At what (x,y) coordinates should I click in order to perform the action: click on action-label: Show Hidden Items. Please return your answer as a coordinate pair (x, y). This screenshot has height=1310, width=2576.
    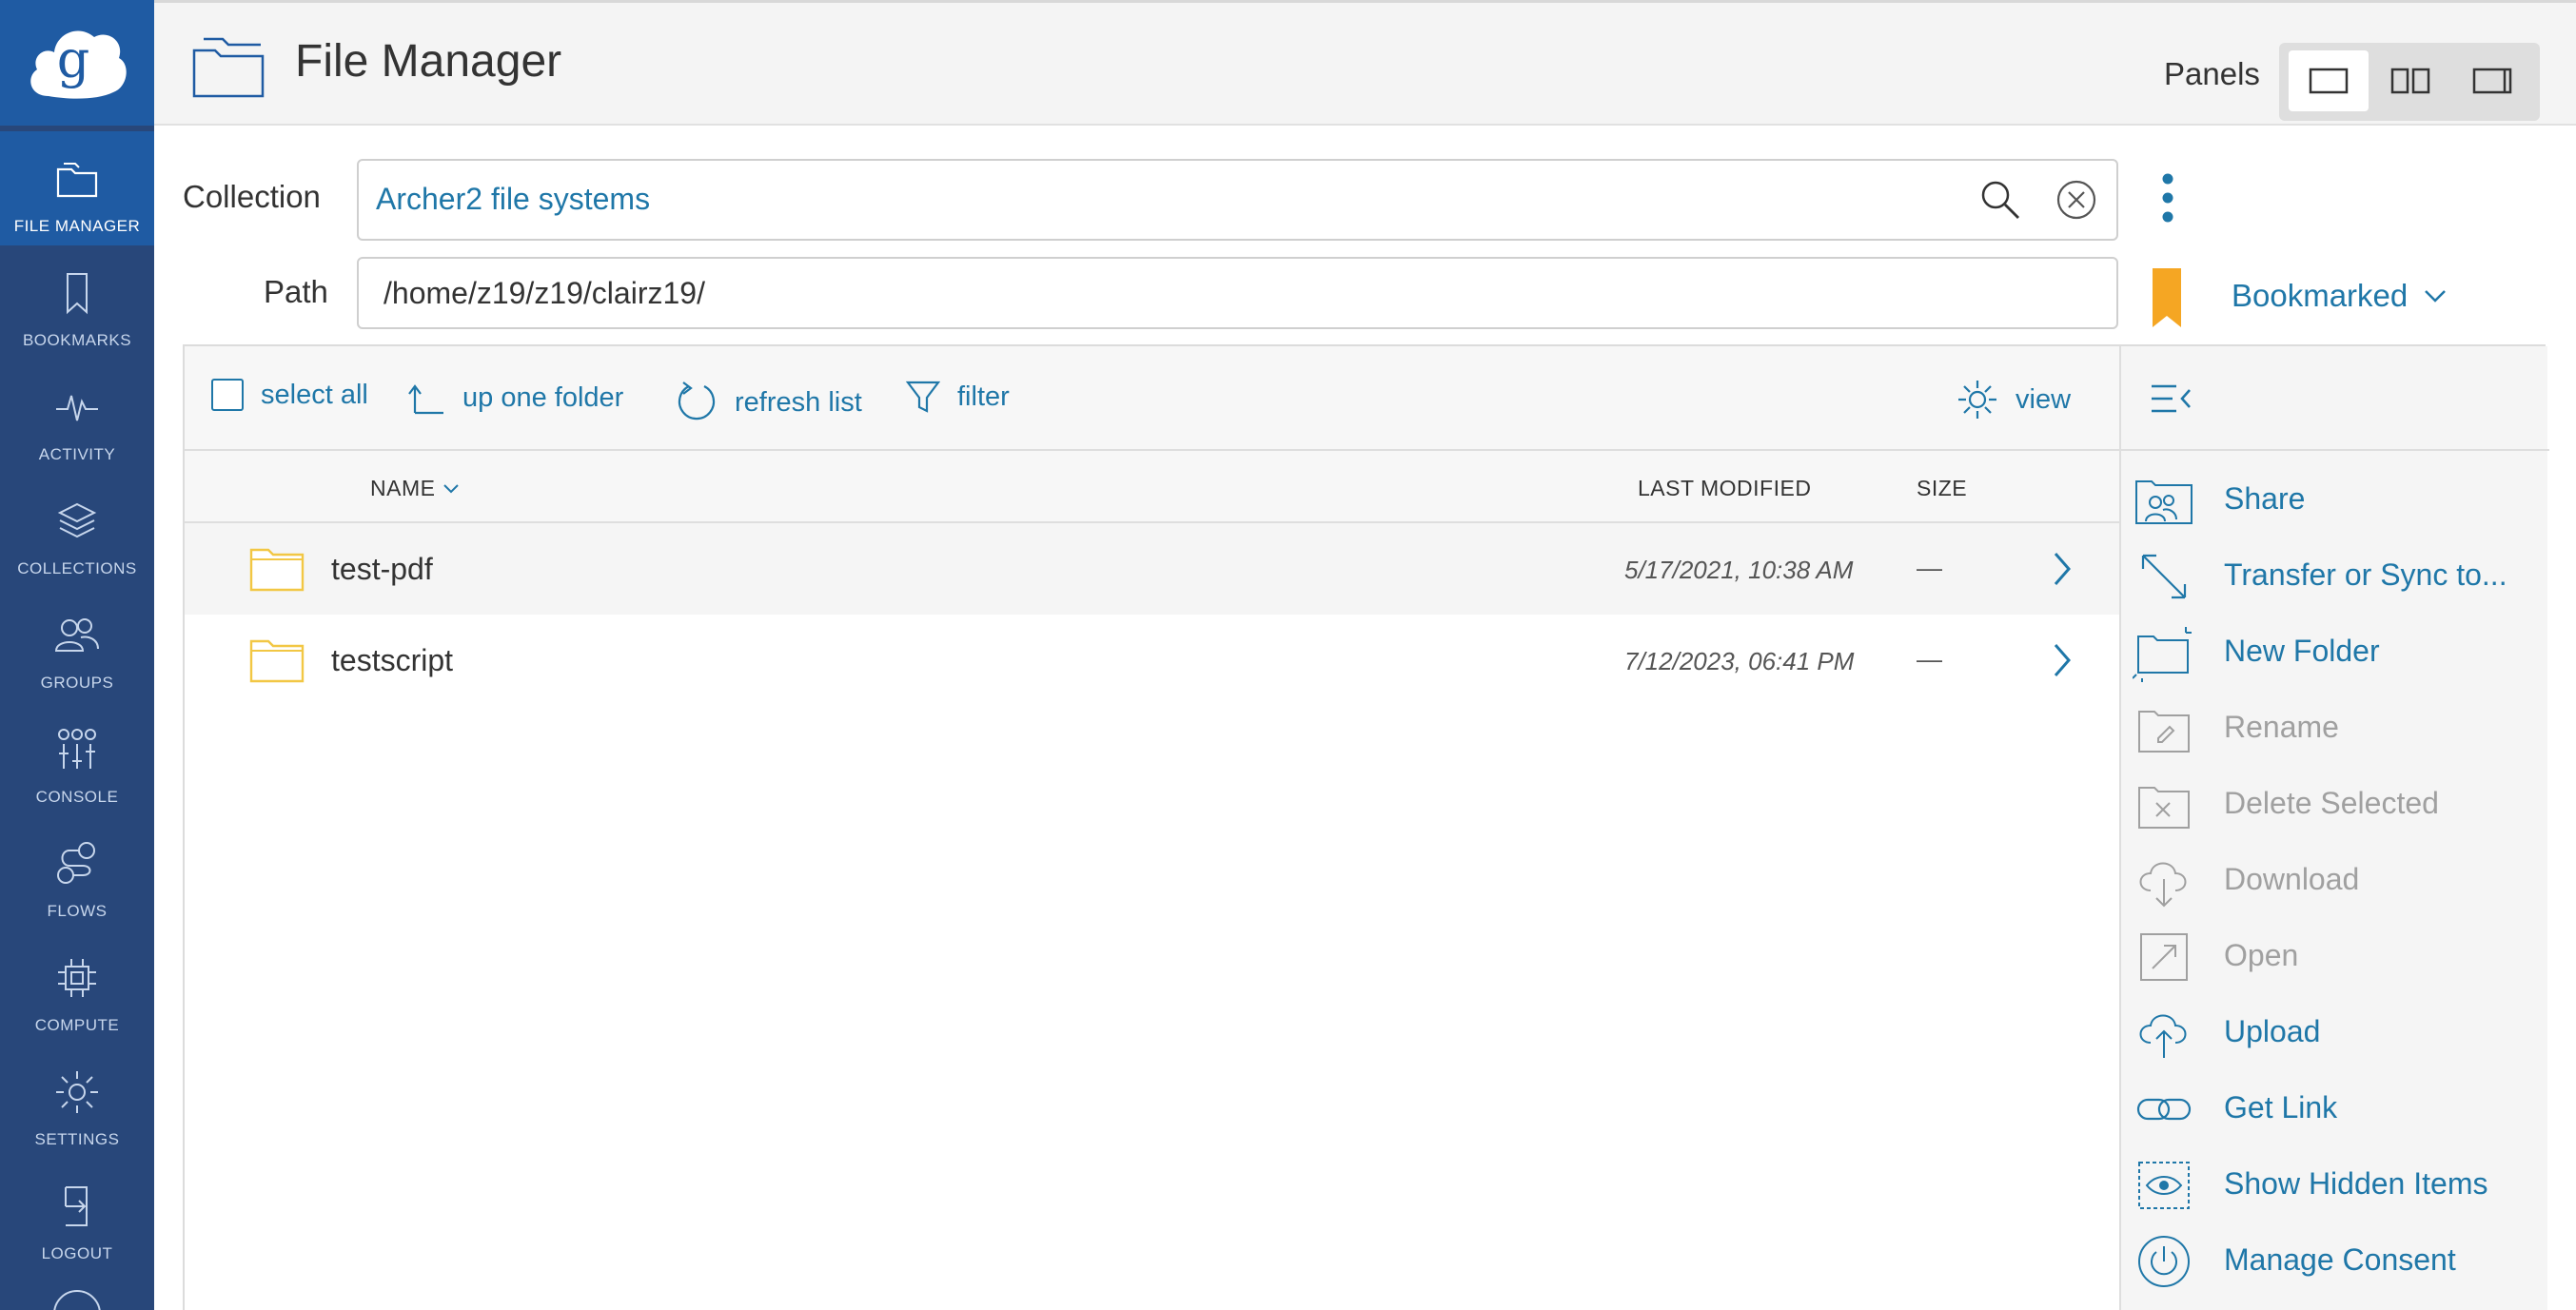
    Looking at the image, I should click on (2356, 1183).